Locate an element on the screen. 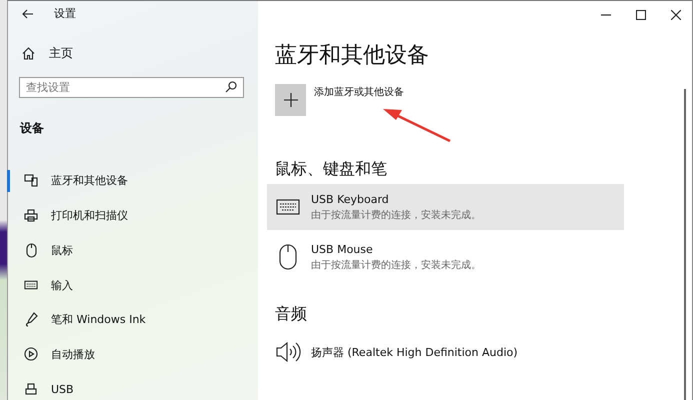 This screenshot has height=400, width=693. printer-icon is located at coordinates (31, 215).